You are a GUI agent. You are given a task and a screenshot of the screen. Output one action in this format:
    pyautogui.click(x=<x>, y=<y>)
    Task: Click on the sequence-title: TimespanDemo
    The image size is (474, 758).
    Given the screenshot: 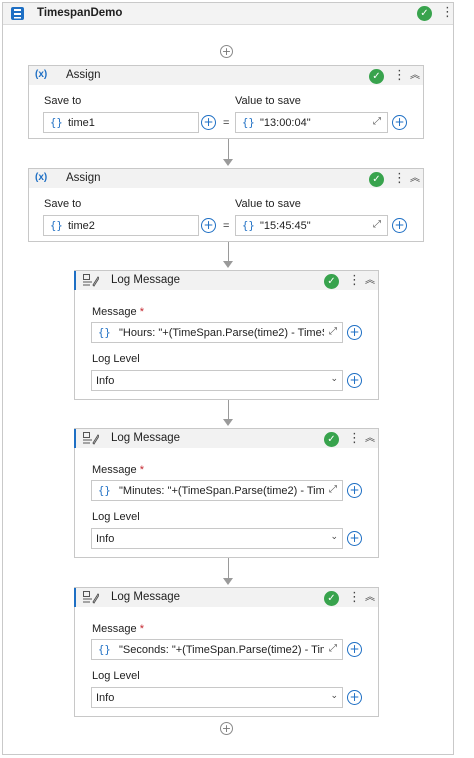 What is the action you would take?
    pyautogui.click(x=80, y=13)
    